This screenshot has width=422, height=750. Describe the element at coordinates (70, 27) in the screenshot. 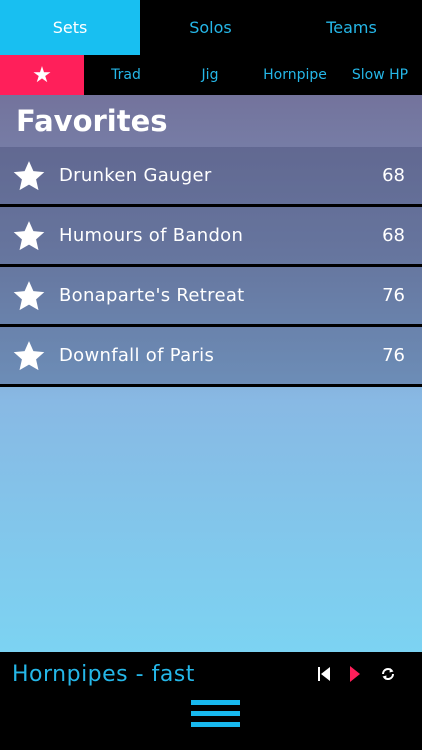

I see `tab-sets: Sets` at that location.